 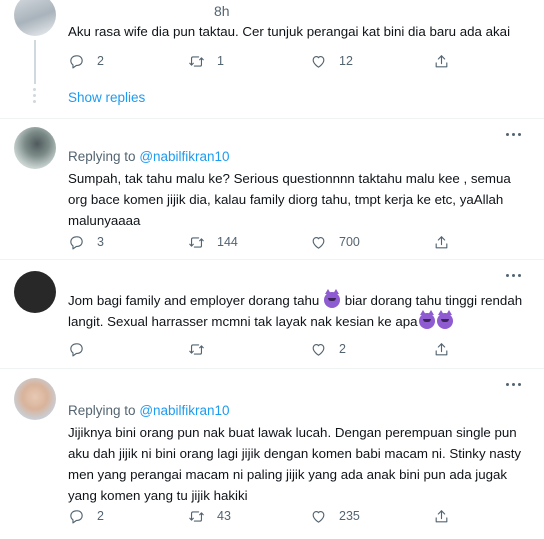 I want to click on retweet-count: 43, so click(x=224, y=516).